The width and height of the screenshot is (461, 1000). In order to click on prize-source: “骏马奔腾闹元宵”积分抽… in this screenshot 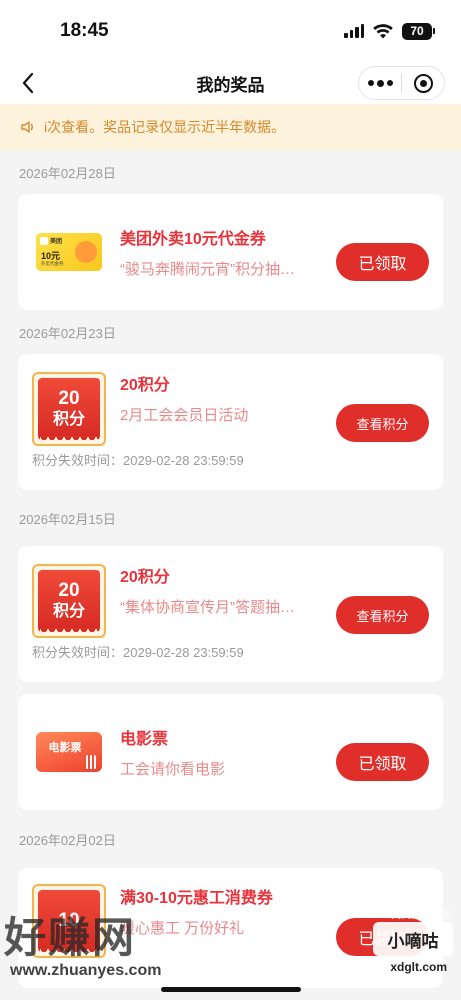, I will do `click(207, 269)`.